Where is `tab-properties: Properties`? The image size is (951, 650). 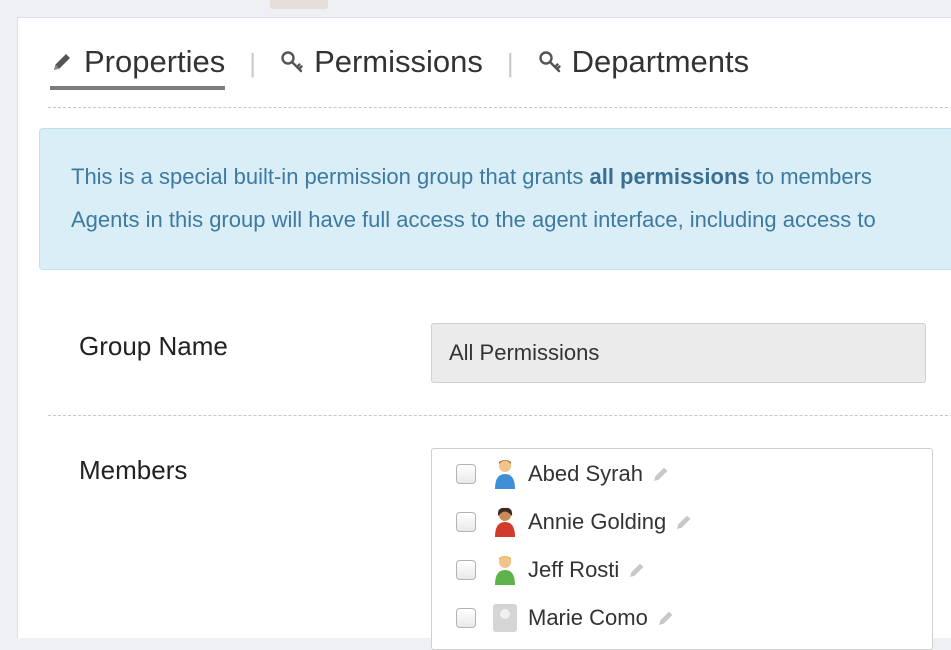 tab-properties: Properties is located at coordinates (138, 65).